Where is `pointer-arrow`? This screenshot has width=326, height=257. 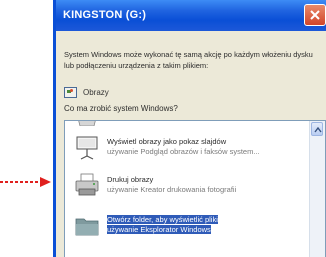 pointer-arrow is located at coordinates (25, 182).